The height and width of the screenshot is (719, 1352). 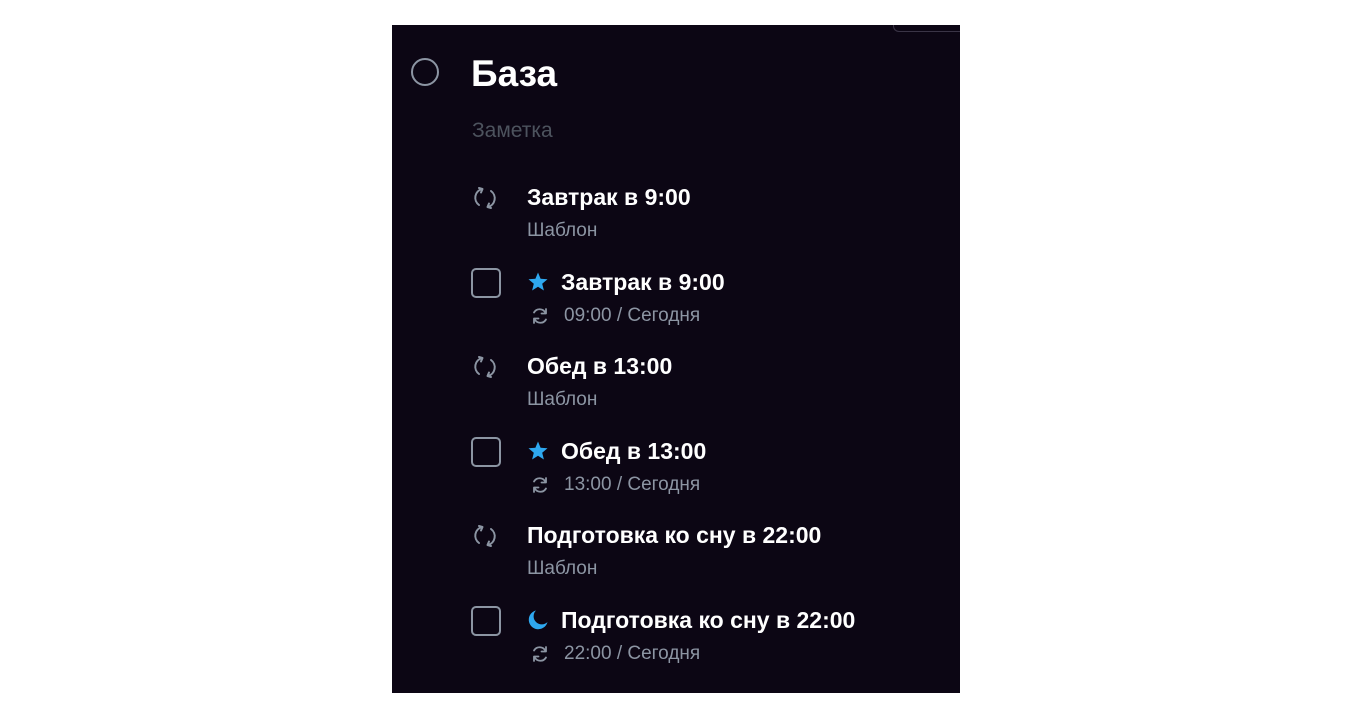 I want to click on task-subtitle: 22:00 / Сегодня, so click(x=632, y=653).